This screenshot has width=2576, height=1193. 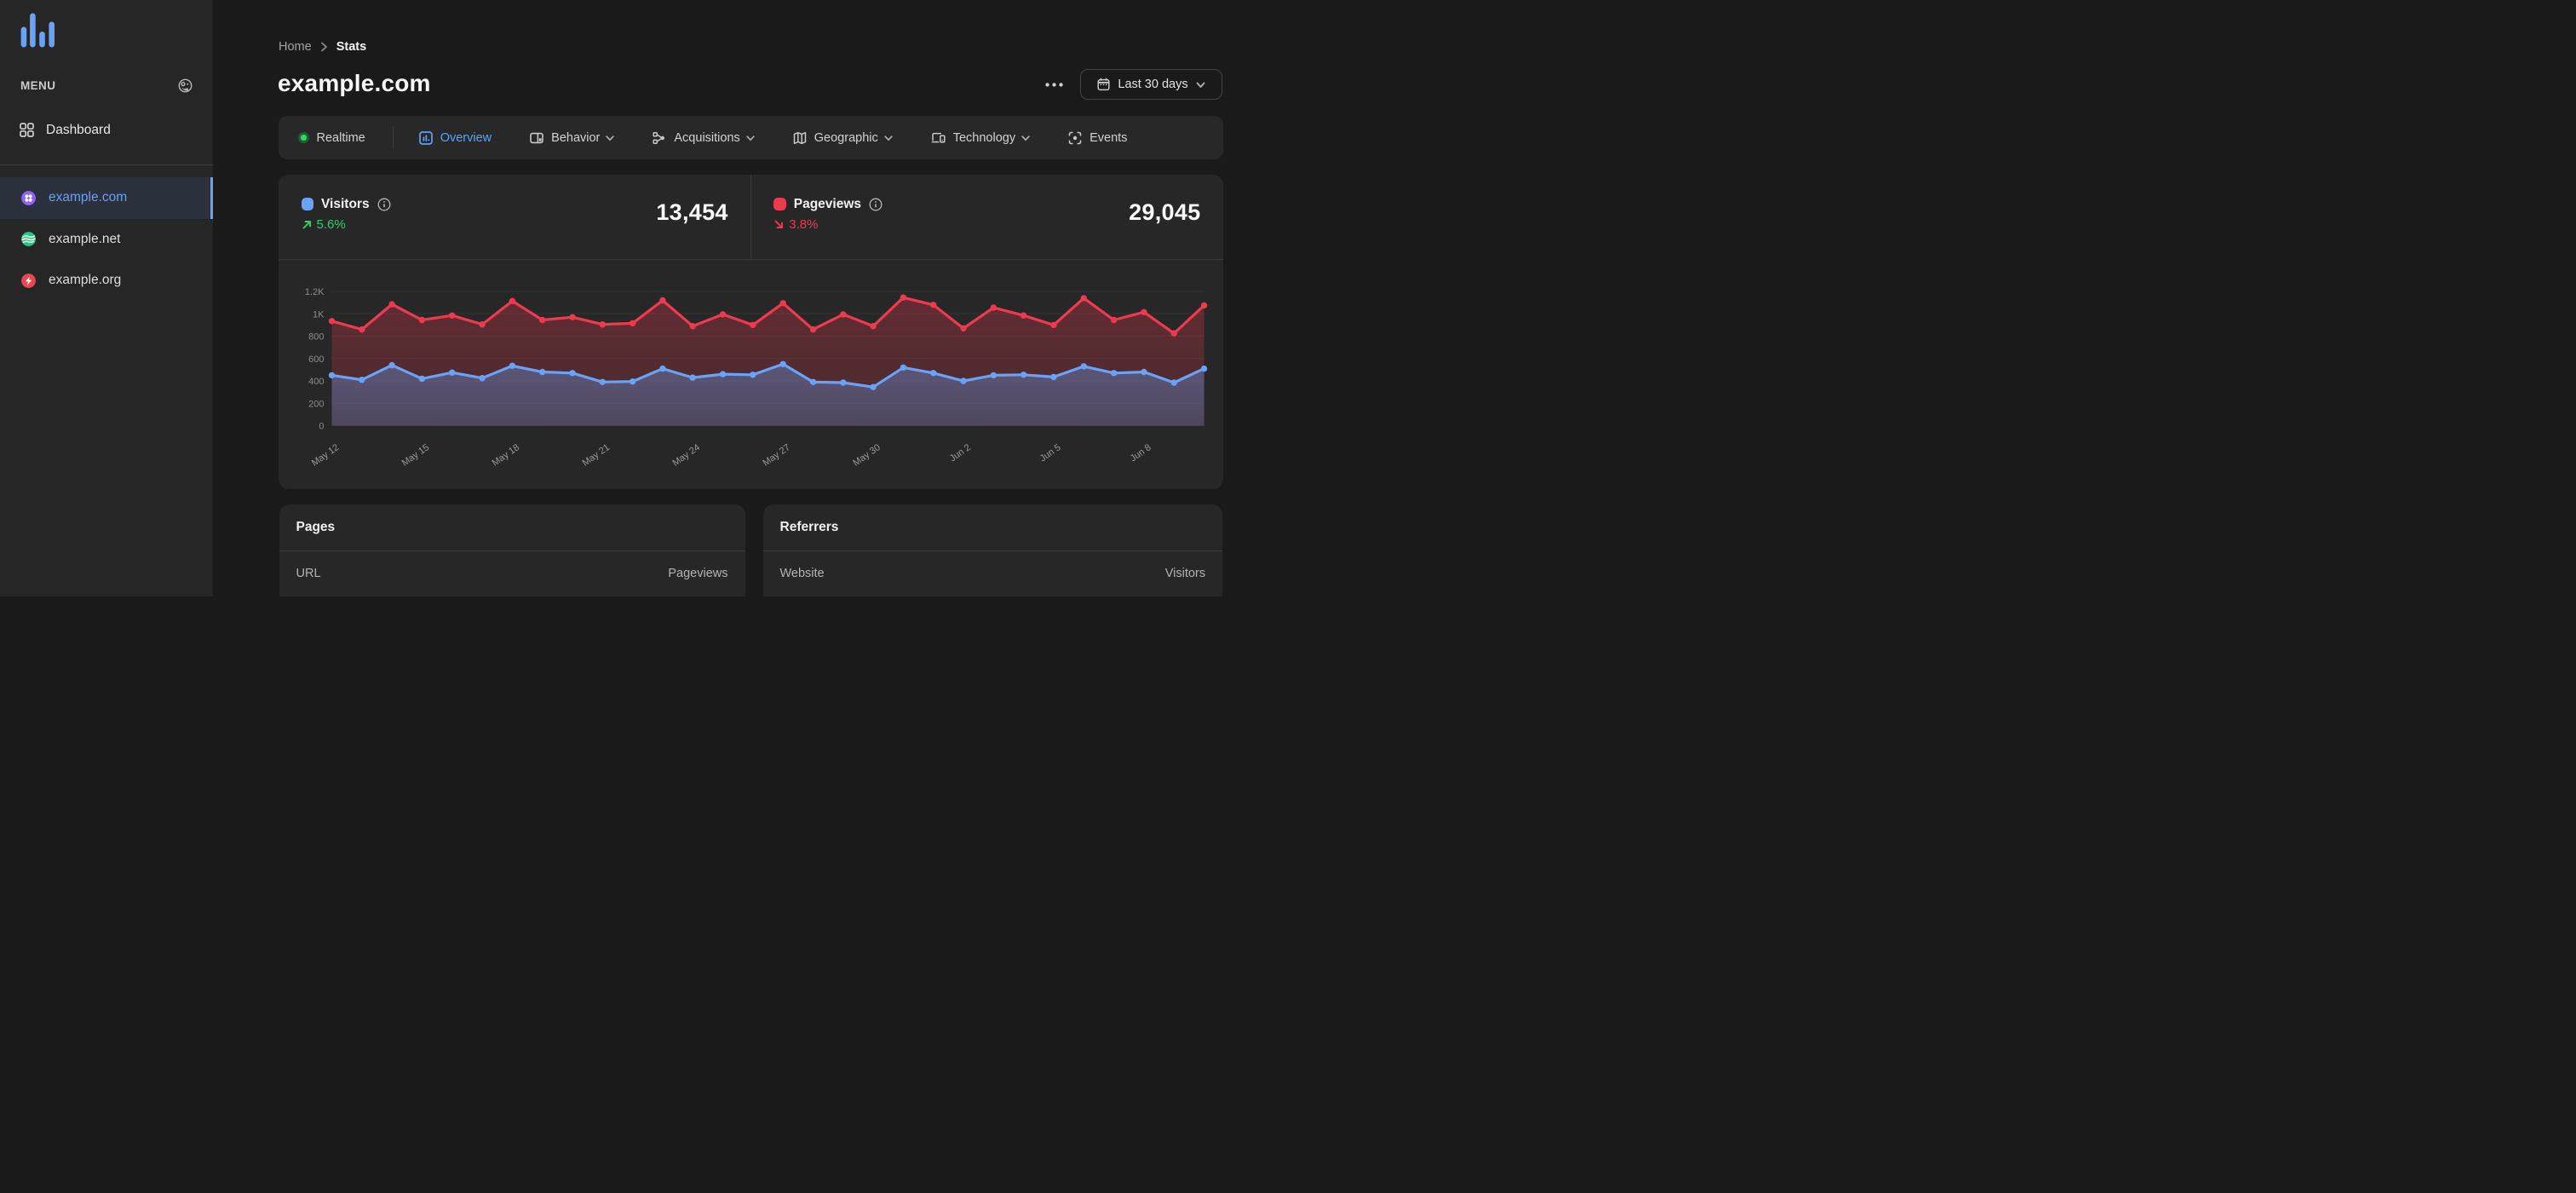 I want to click on page-title: example.com, so click(x=354, y=83).